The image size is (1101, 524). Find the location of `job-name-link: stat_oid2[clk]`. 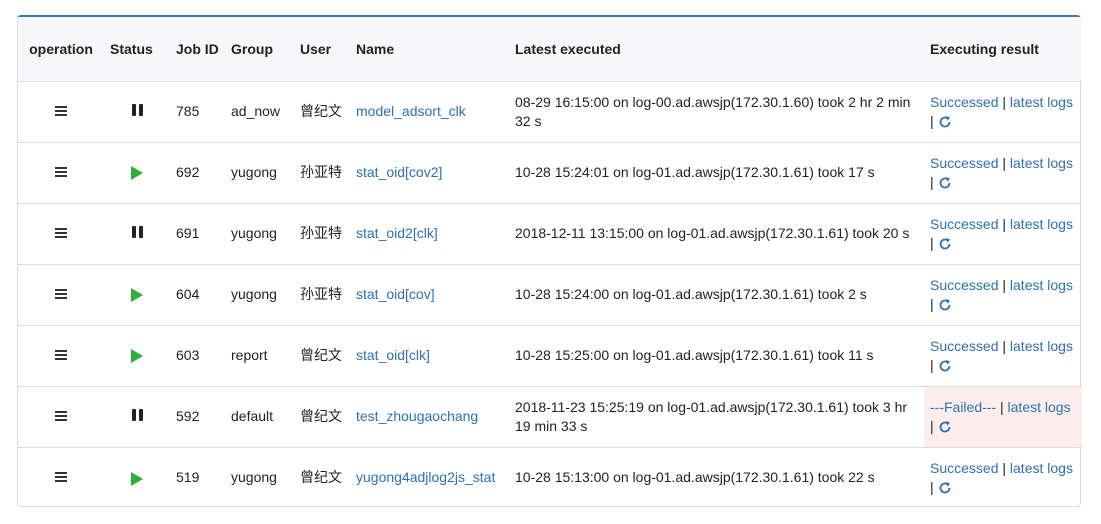

job-name-link: stat_oid2[clk] is located at coordinates (397, 233).